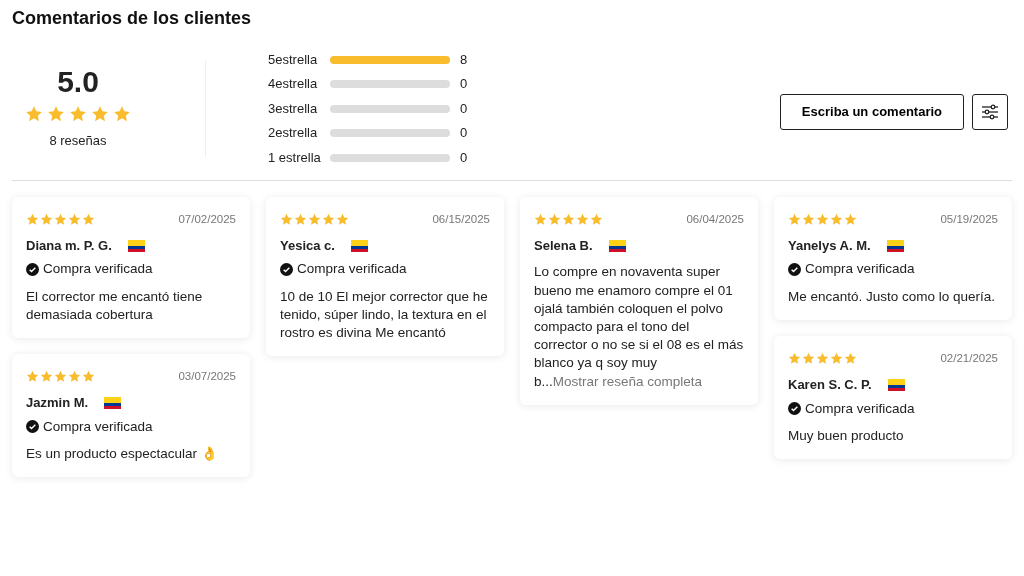 The height and width of the screenshot is (576, 1024). What do you see at coordinates (563, 245) in the screenshot?
I see `reviewer-name: Selena B.` at bounding box center [563, 245].